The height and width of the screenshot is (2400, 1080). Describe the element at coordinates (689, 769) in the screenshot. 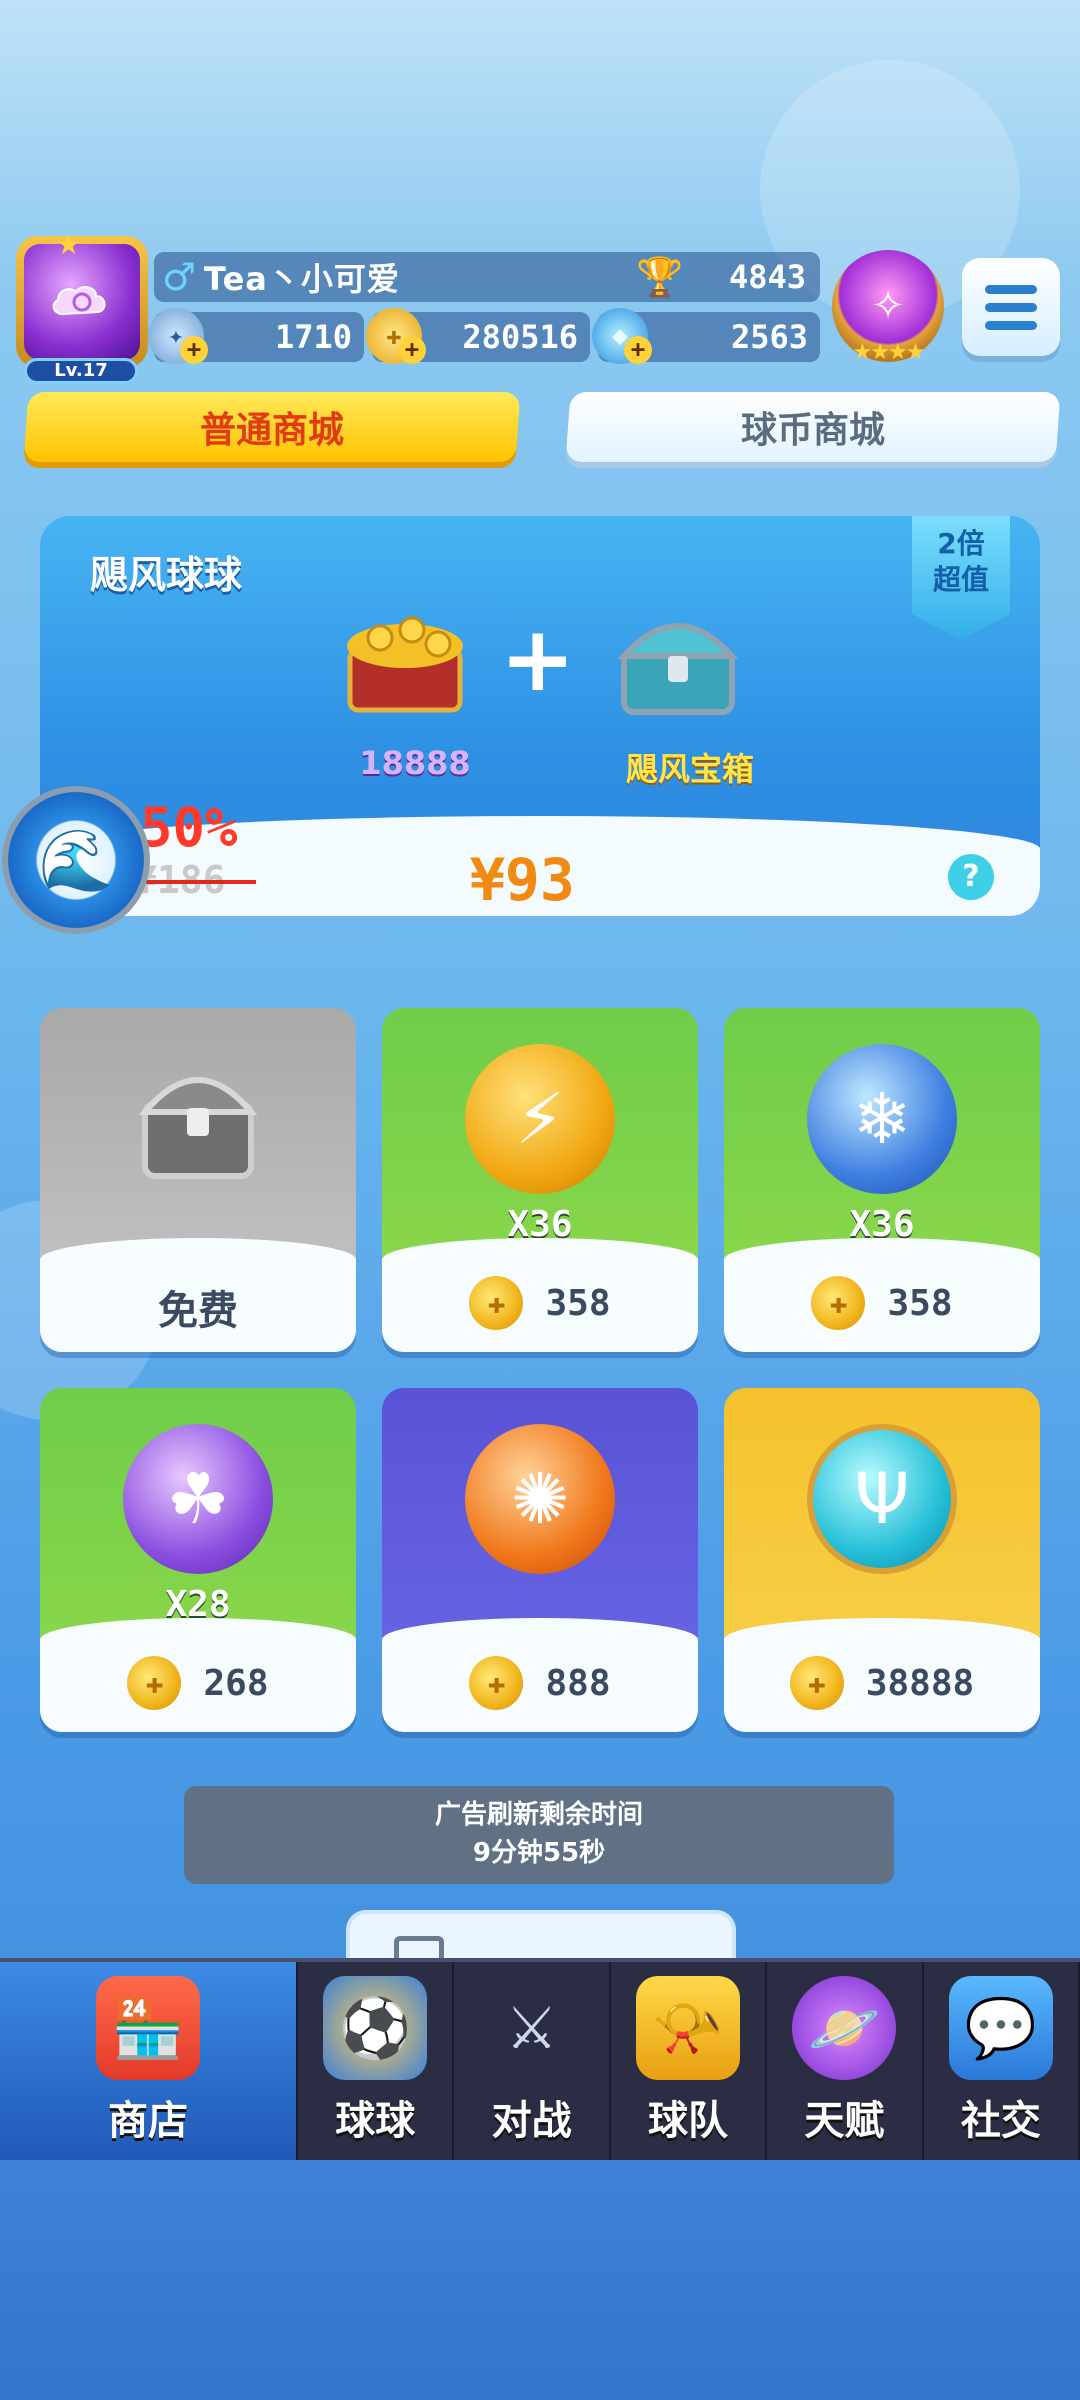

I see `chest-name-label: 飓风宝箱` at that location.